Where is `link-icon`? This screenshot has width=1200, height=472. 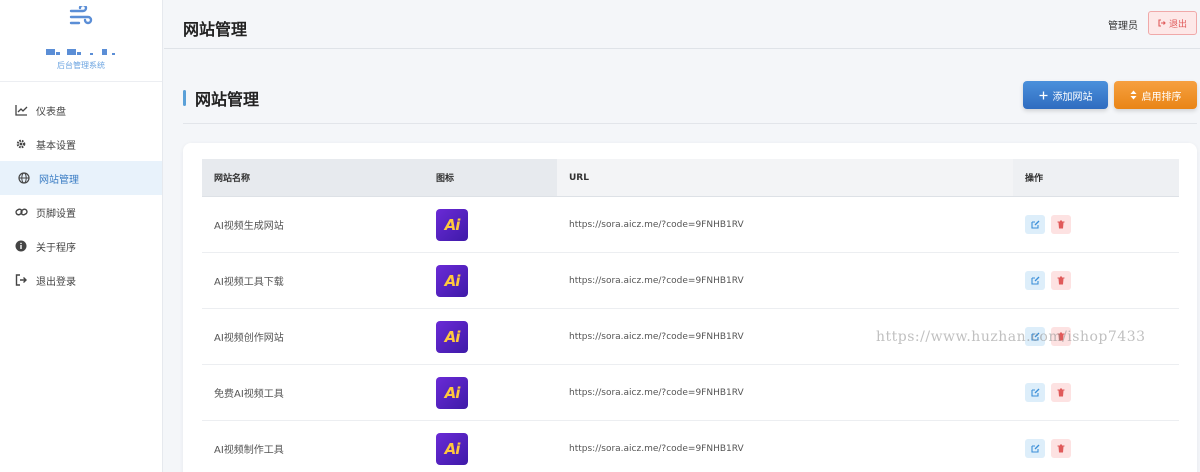
link-icon is located at coordinates (21, 212).